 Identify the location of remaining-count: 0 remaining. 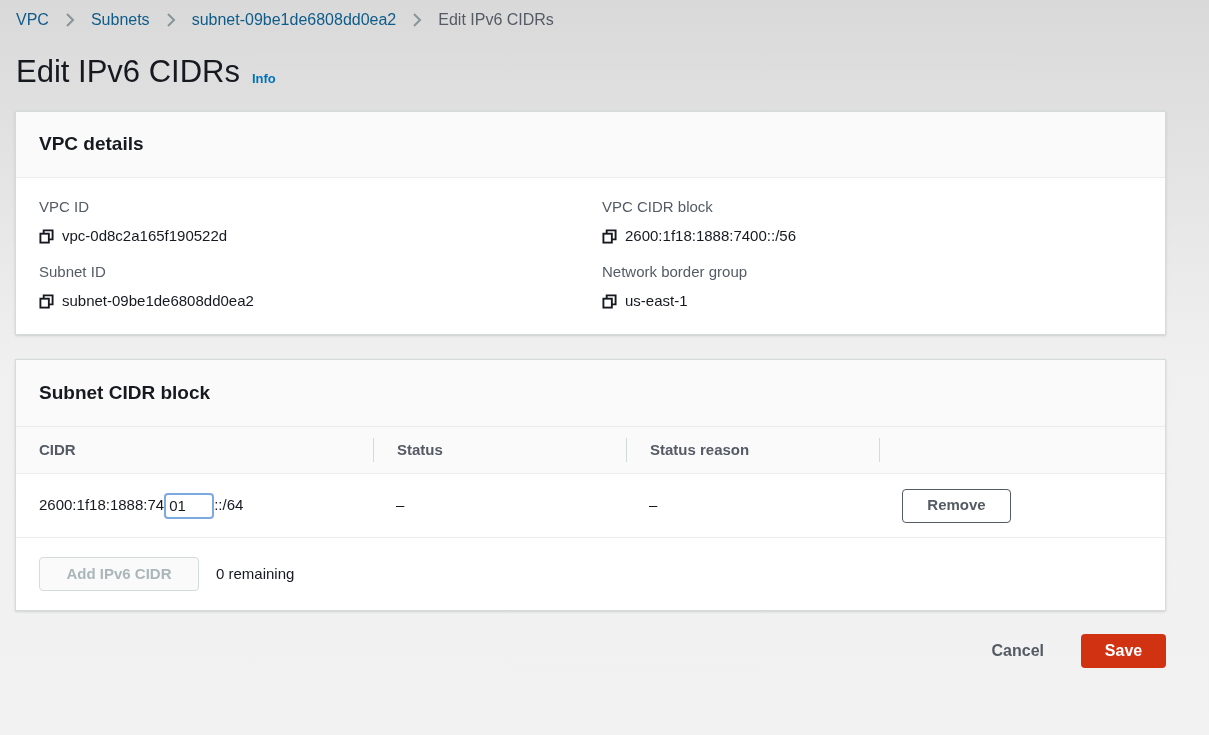
(255, 573).